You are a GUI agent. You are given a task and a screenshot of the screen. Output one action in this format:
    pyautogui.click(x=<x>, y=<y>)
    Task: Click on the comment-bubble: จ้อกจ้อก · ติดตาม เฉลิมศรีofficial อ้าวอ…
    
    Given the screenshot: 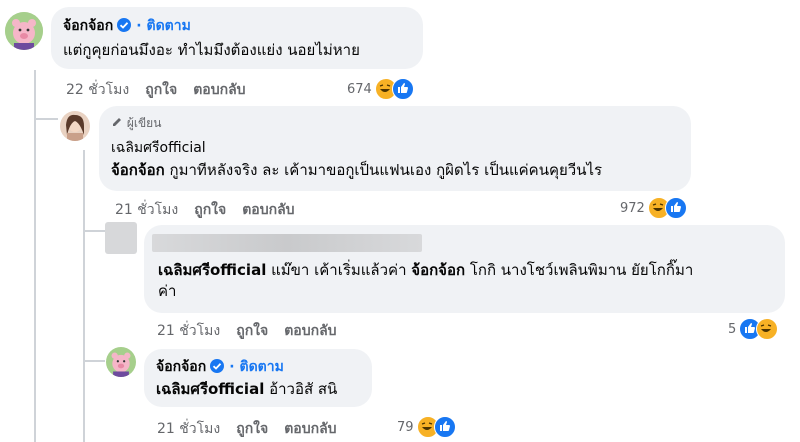 What is the action you would take?
    pyautogui.click(x=258, y=378)
    